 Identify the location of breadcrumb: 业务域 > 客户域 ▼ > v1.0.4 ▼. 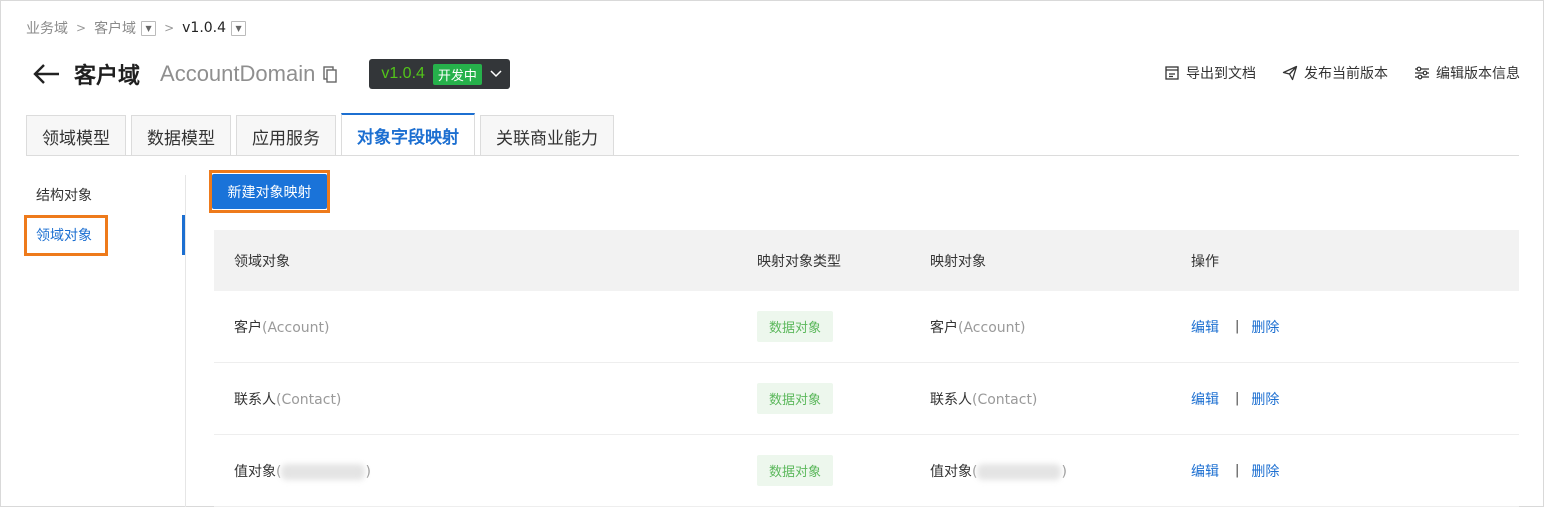
(136, 28).